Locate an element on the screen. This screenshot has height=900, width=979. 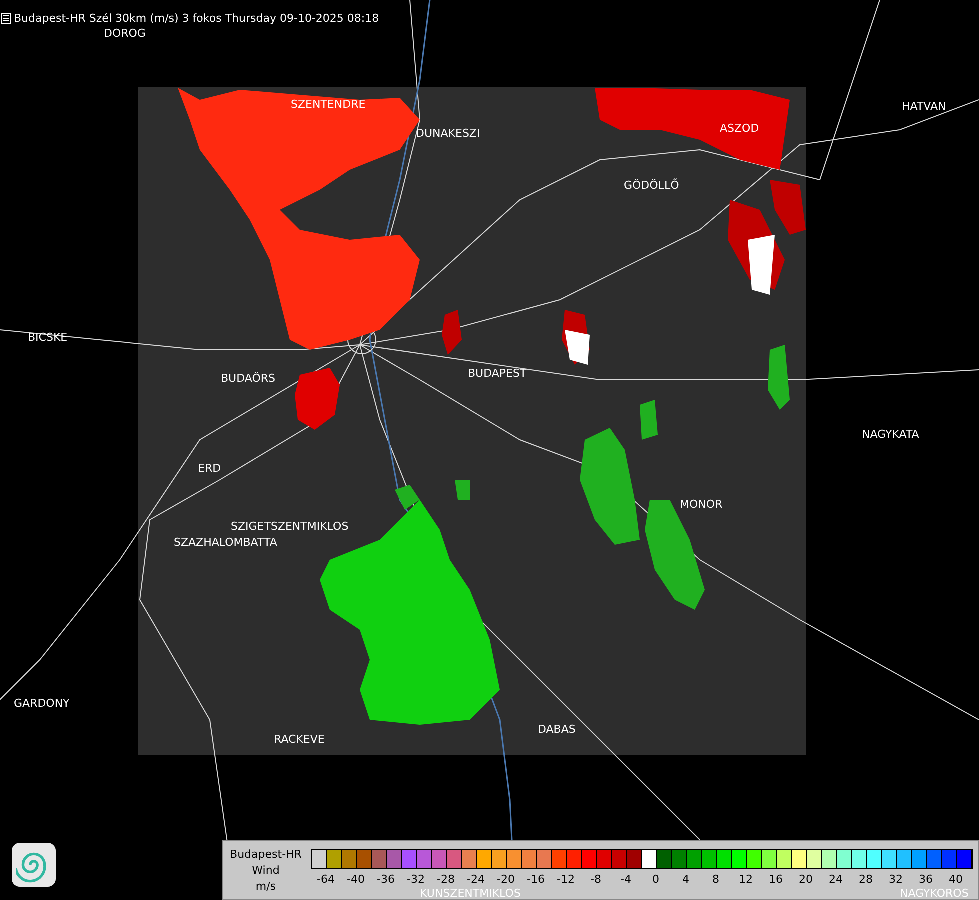
scale-label: -8 is located at coordinates (596, 879).